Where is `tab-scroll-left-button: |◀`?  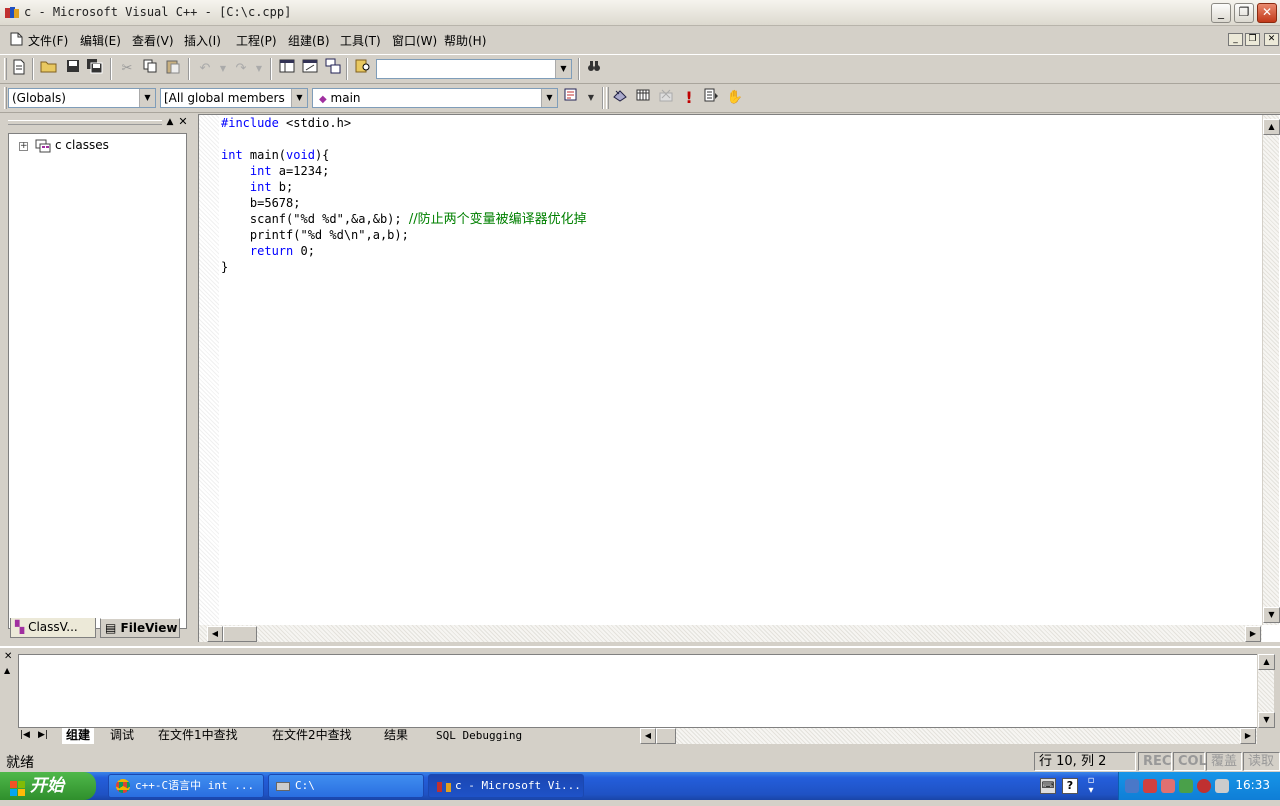
tab-scroll-left-button: |◀ is located at coordinates (25, 735).